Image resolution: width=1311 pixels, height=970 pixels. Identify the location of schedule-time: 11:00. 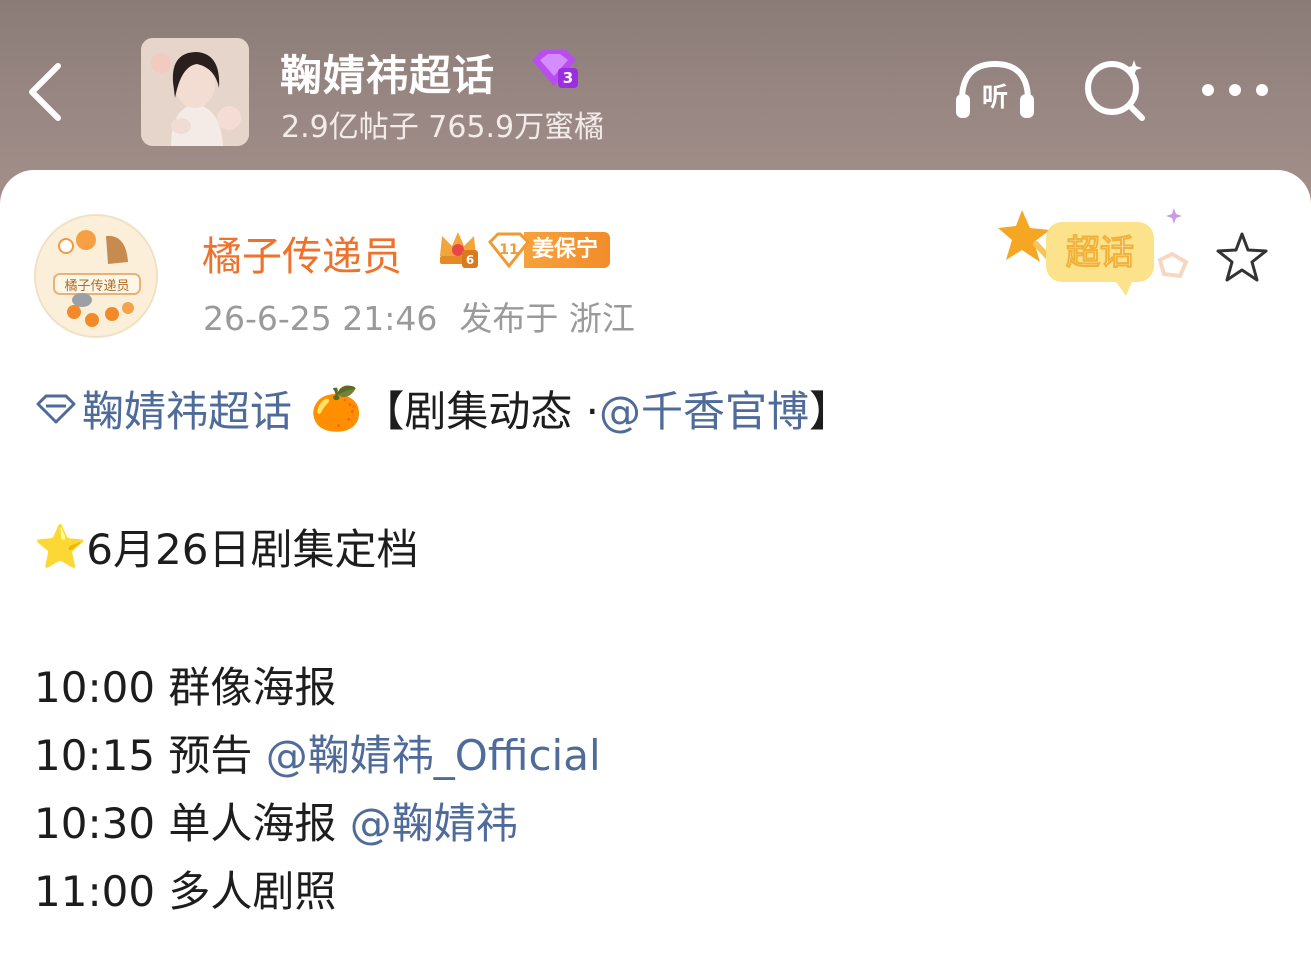
(95, 891).